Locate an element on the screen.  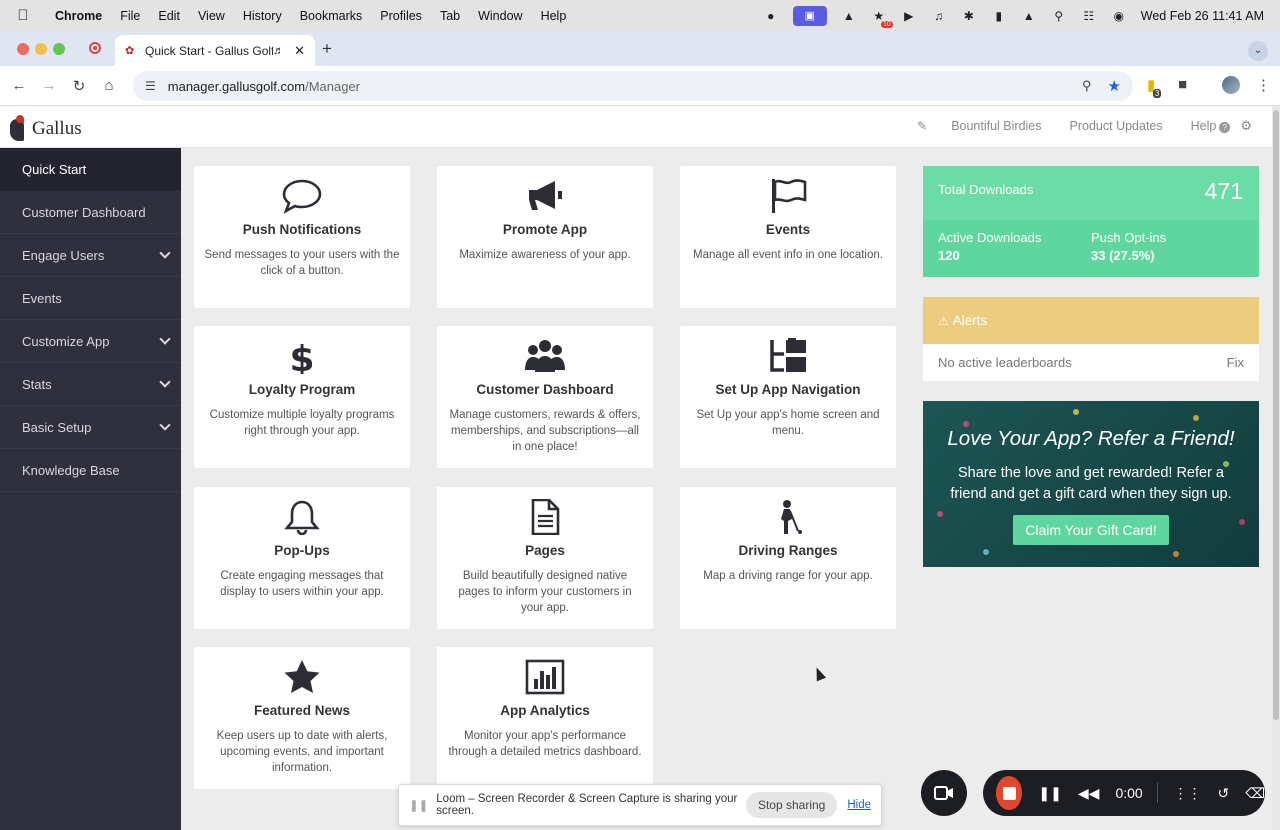
menu-chrome: Chrome is located at coordinates (78, 16).